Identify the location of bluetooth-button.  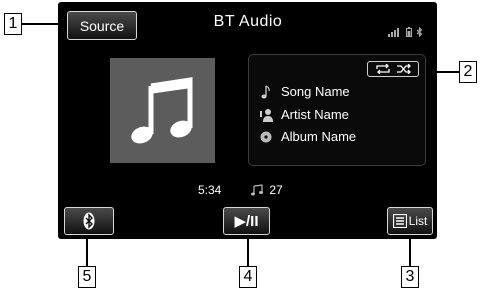
(89, 221).